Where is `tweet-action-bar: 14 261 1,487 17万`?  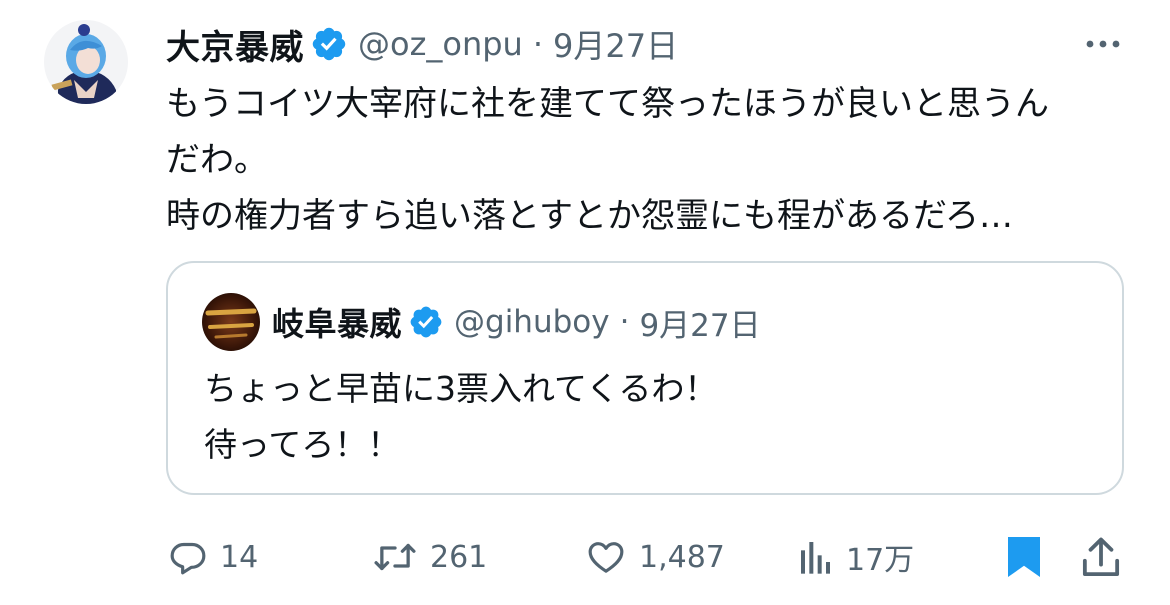 tweet-action-bar: 14 261 1,487 17万 is located at coordinates (585, 557).